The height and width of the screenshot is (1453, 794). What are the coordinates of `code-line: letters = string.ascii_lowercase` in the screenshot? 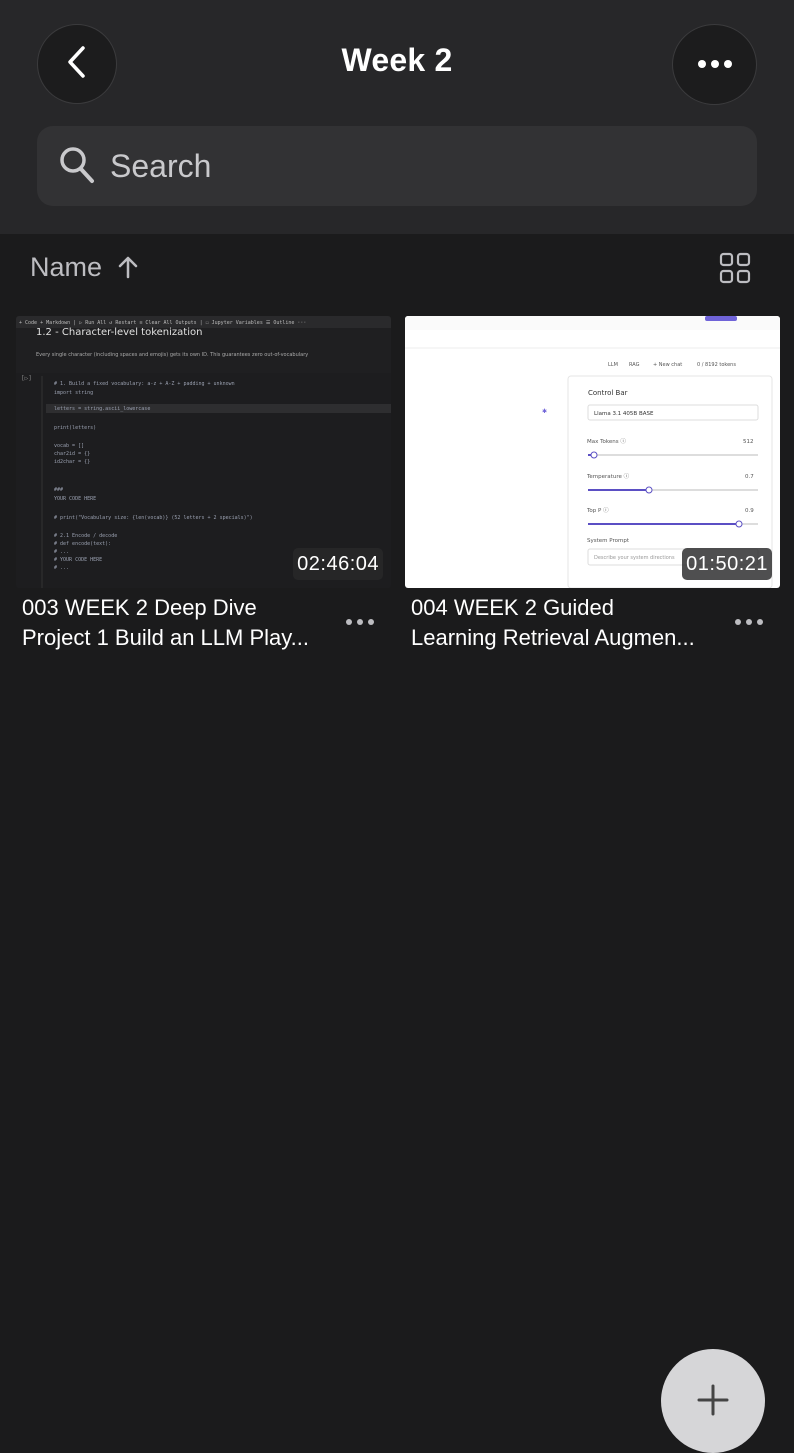 It's located at (102, 409).